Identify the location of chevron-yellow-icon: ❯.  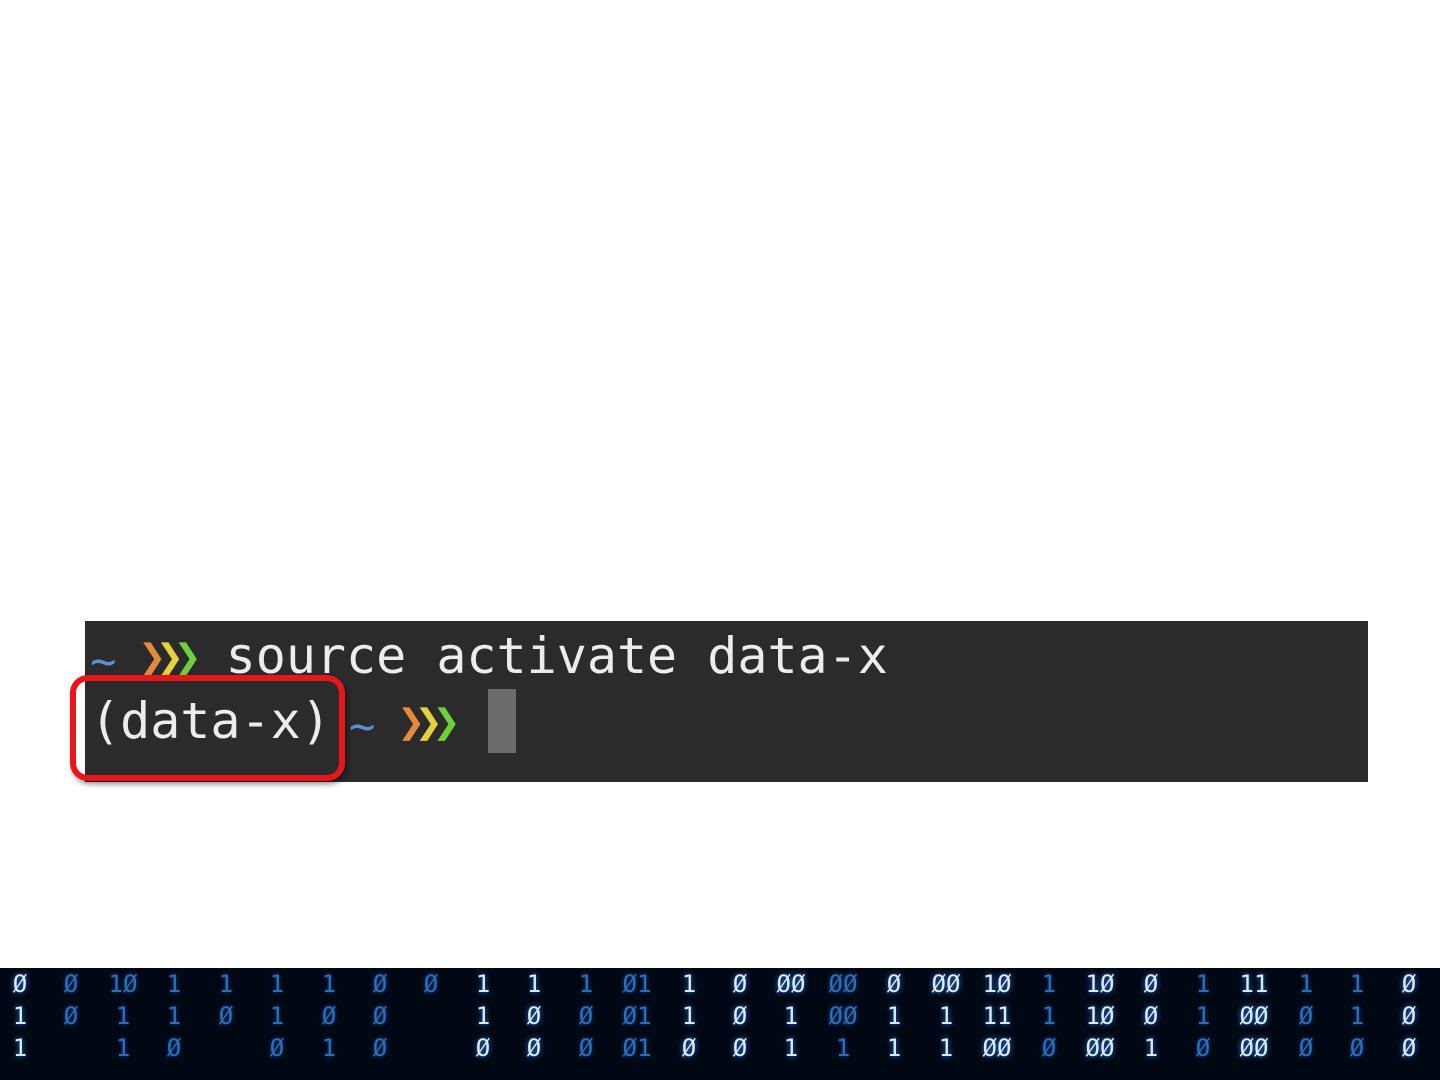
(170, 656).